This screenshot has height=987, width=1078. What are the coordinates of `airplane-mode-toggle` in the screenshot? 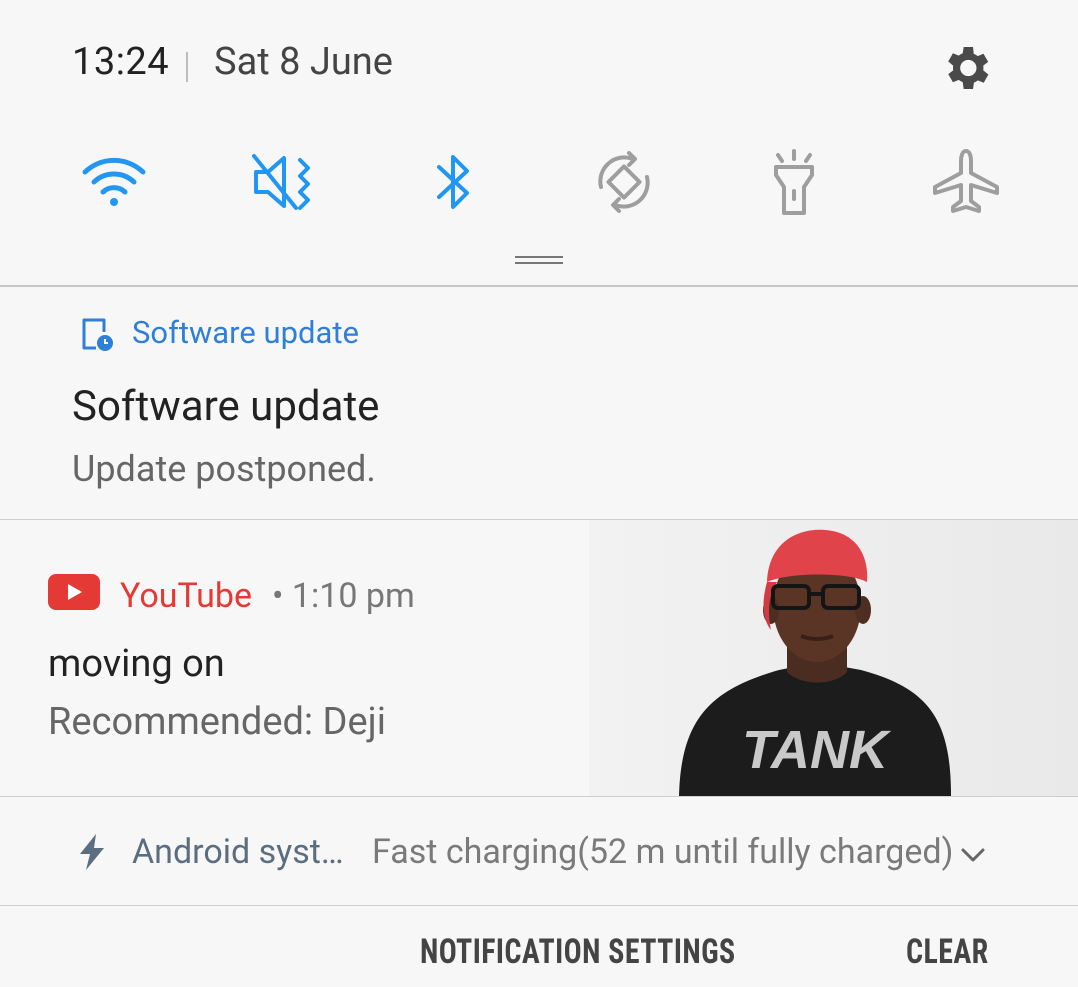 It's located at (966, 182).